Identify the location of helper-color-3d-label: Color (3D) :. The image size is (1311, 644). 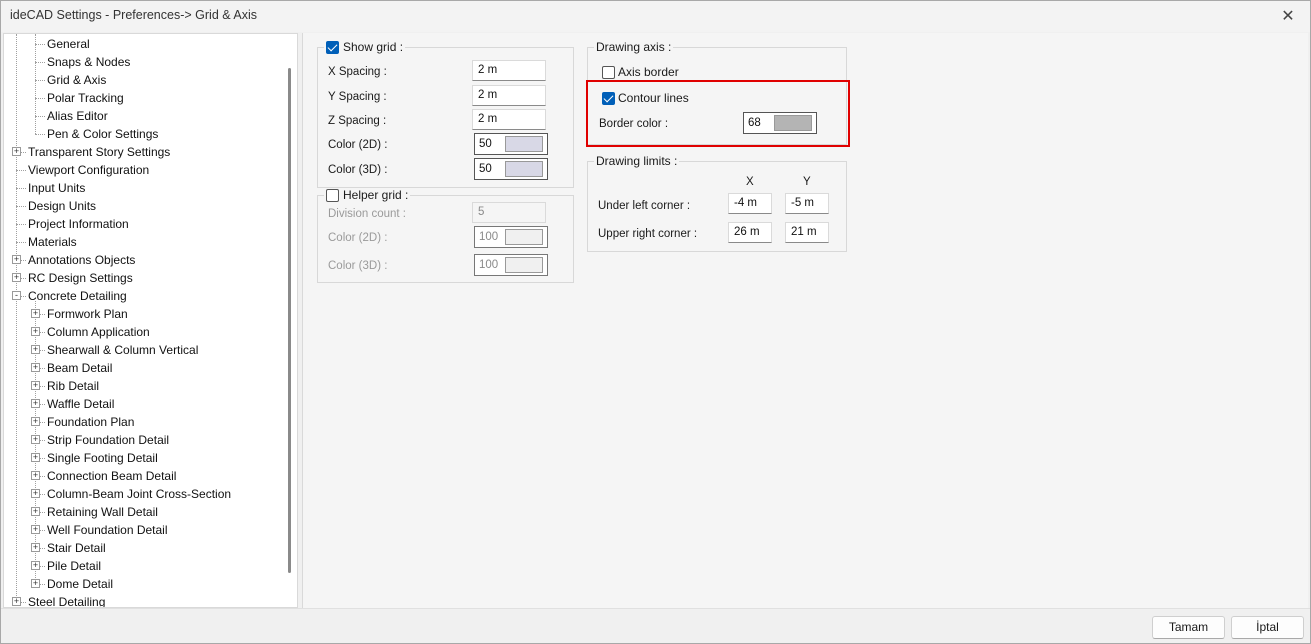
(358, 266).